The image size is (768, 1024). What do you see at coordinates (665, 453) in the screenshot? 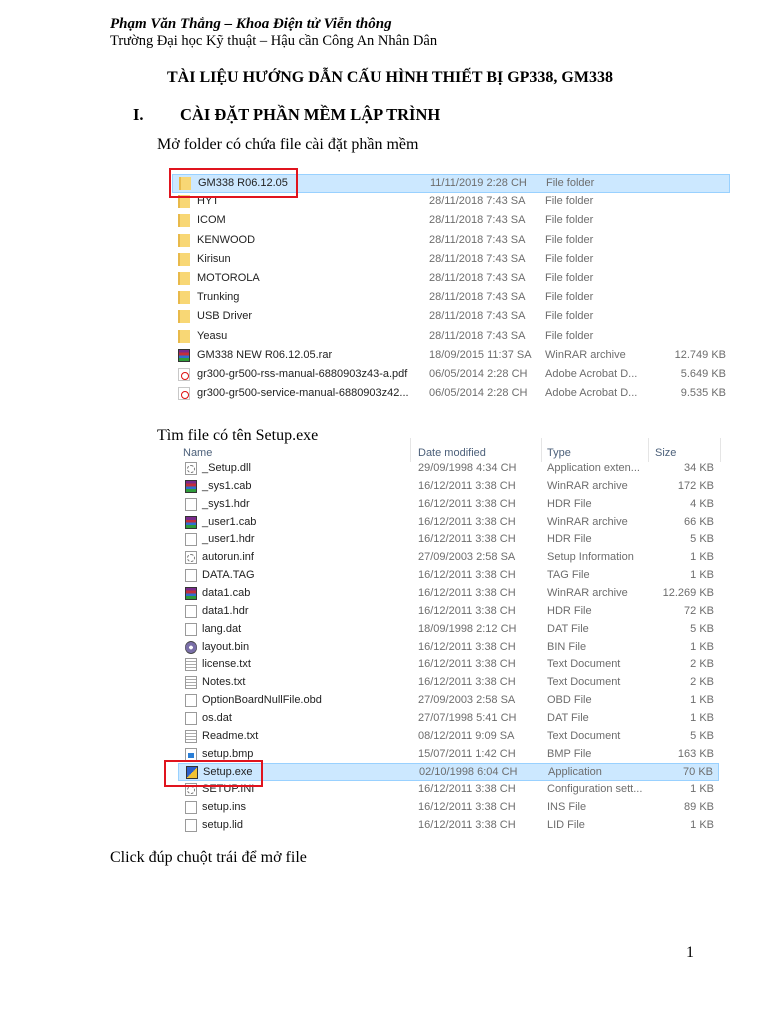
I see `column-header-size: Size` at bounding box center [665, 453].